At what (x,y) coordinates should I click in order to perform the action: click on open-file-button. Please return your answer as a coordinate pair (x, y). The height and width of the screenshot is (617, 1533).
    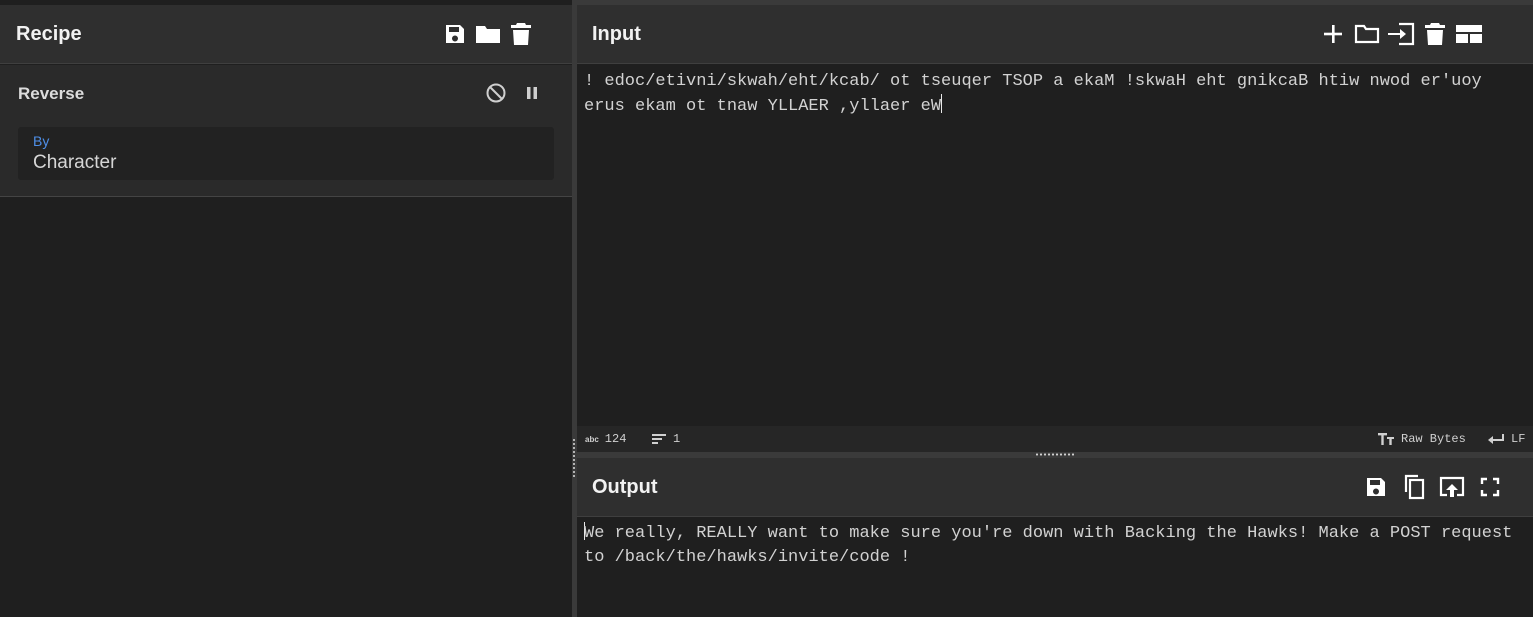
    Looking at the image, I should click on (1401, 34).